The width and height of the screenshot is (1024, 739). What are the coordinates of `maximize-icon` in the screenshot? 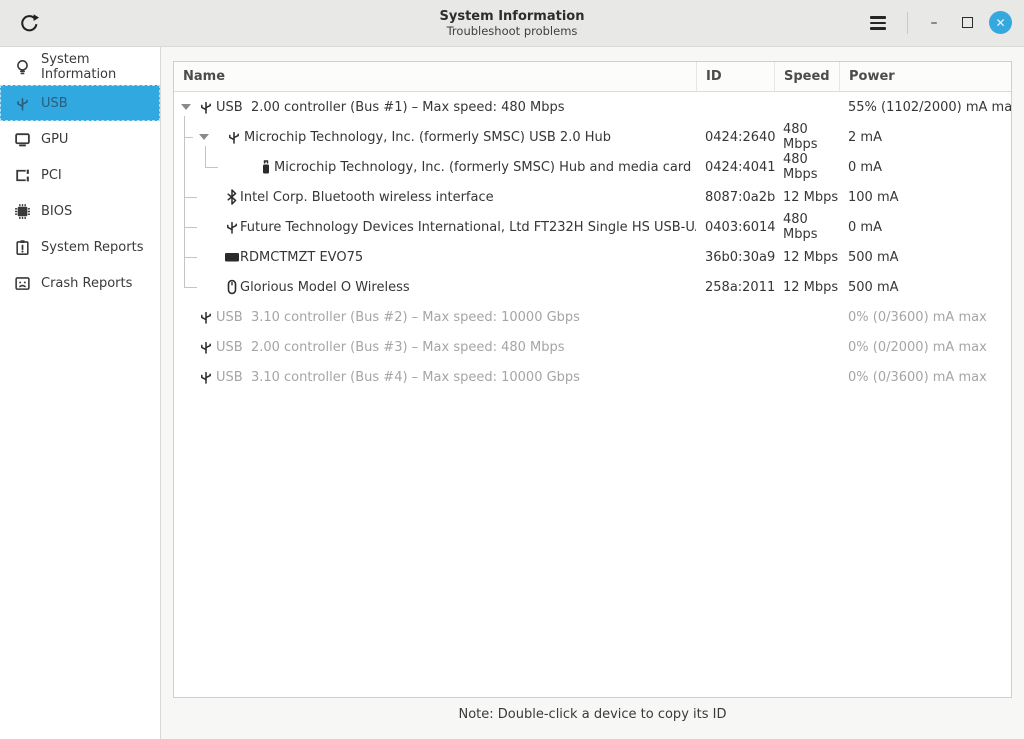 It's located at (967, 23).